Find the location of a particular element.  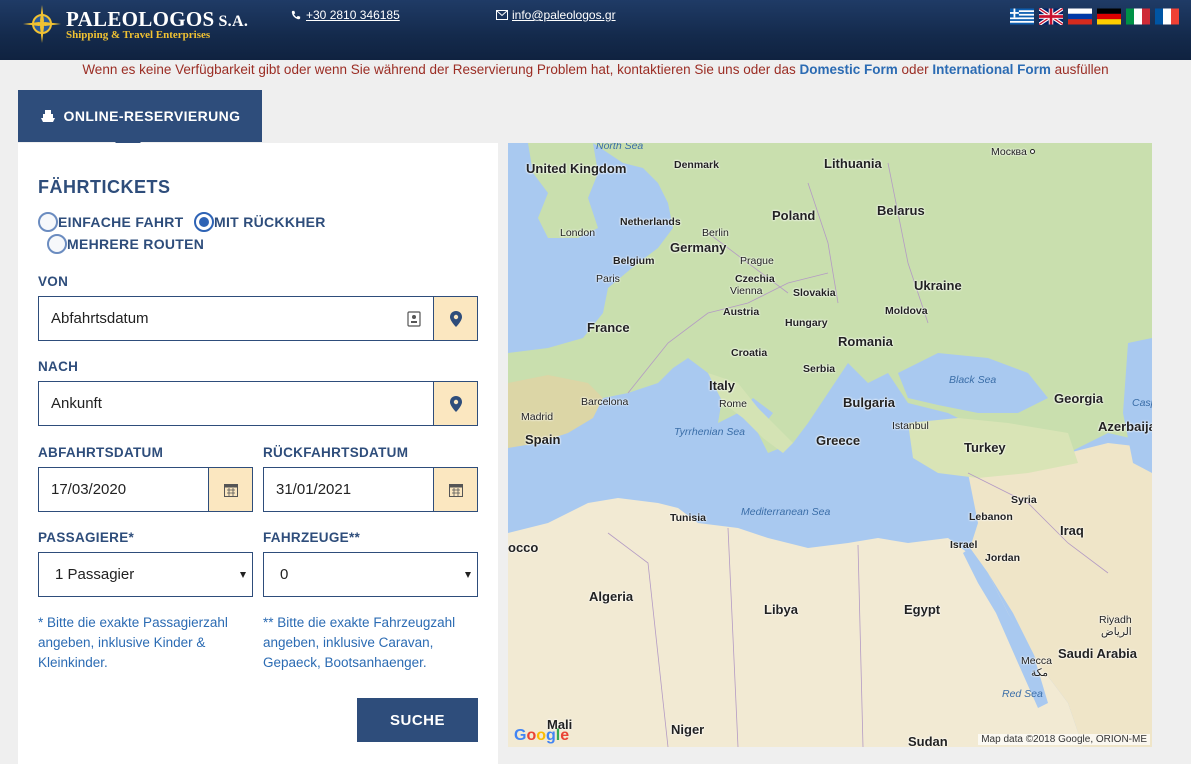

tab-online-reservation: ONLINE-RESERVIERUNG is located at coordinates (140, 122).